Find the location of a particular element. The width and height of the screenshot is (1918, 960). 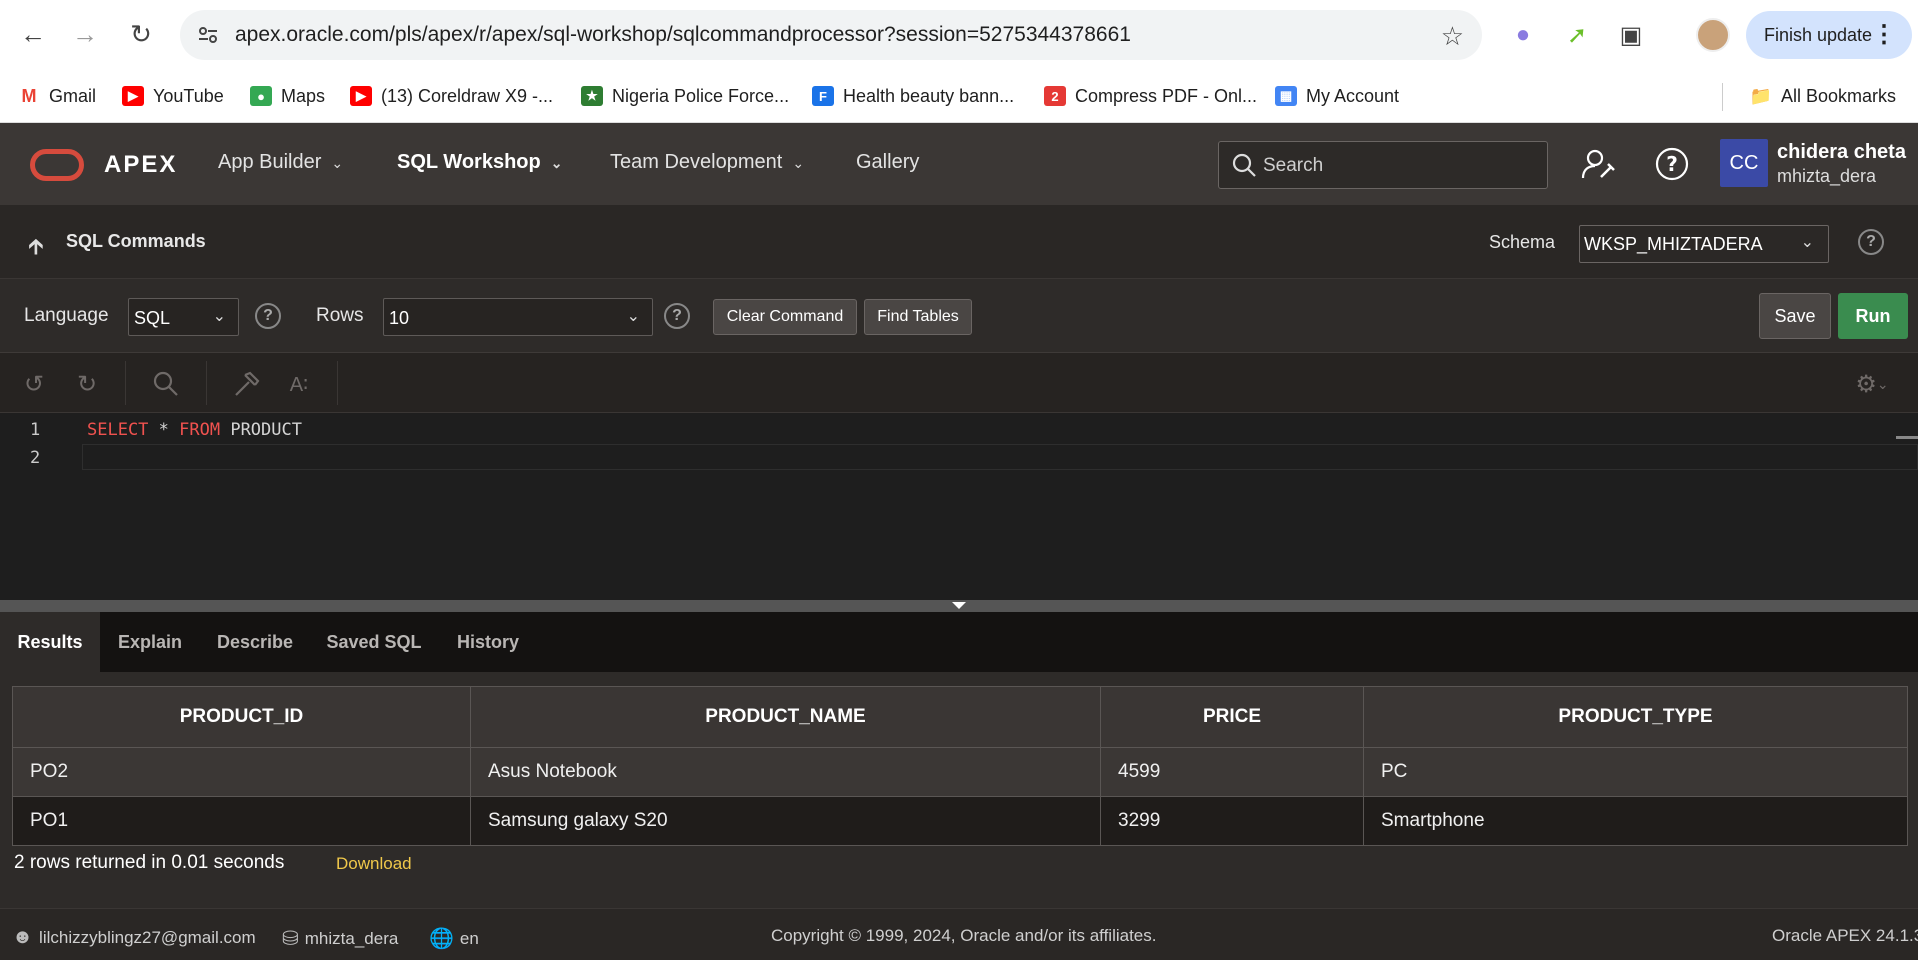

bookmark-maps: ● Maps is located at coordinates (287, 96).